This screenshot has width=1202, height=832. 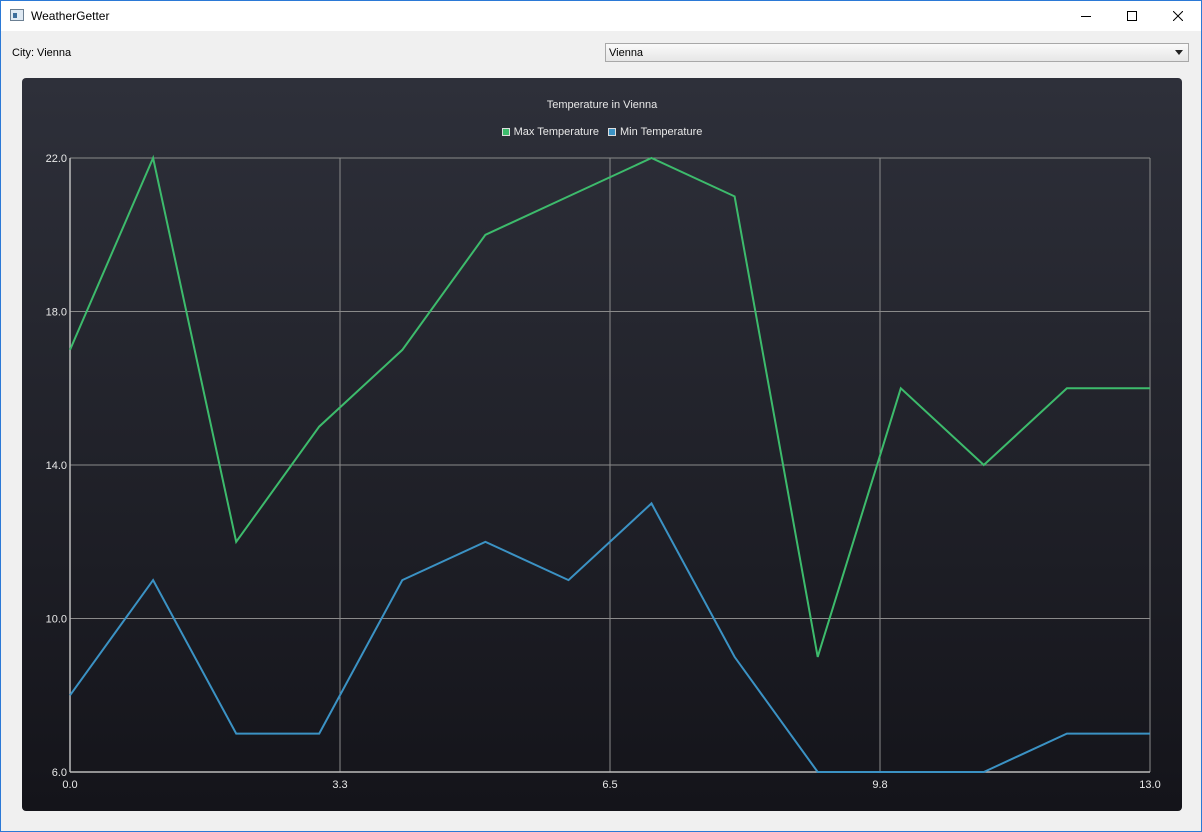 I want to click on city-label: City: Vienna, so click(x=42, y=53).